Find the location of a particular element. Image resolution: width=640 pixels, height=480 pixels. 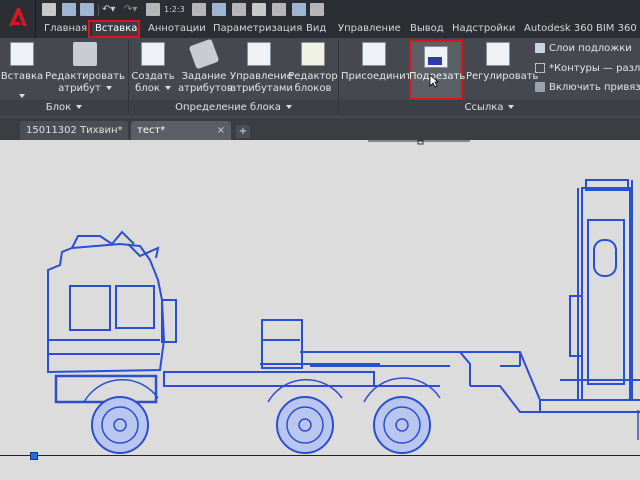

lock-icon is located at coordinates (317, 9).